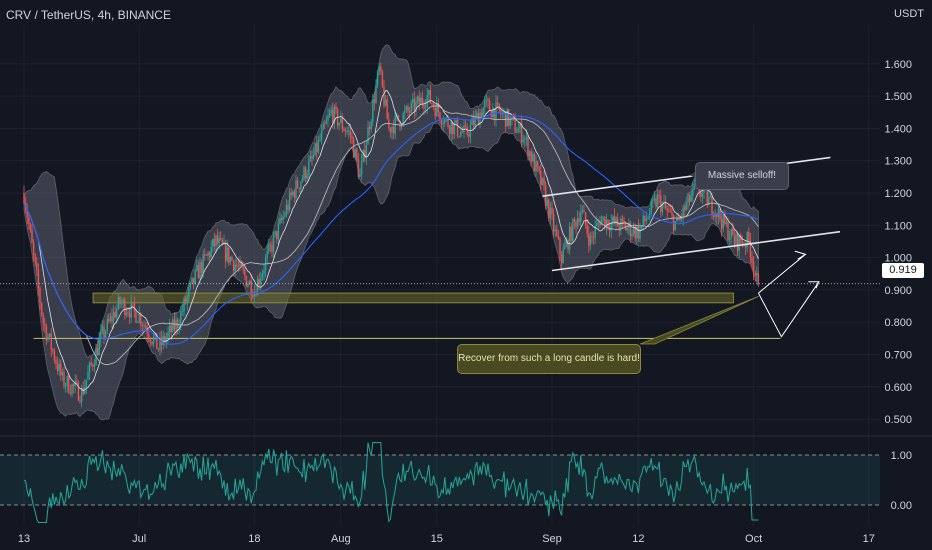 The height and width of the screenshot is (550, 932). I want to click on y-tick-label-0: 0.500, so click(898, 420).